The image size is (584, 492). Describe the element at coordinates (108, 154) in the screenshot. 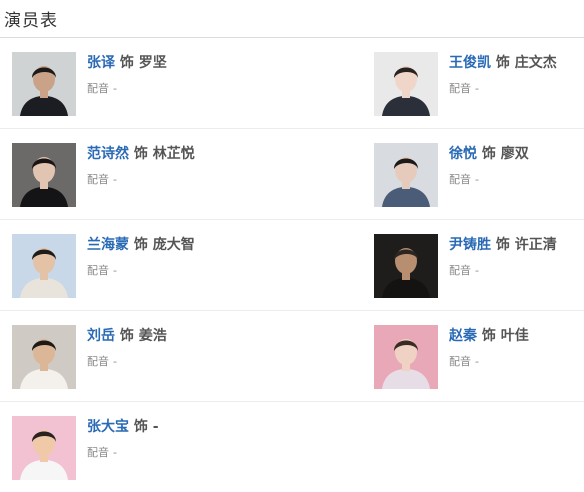

I see `actor-name-link: 范诗然` at that location.